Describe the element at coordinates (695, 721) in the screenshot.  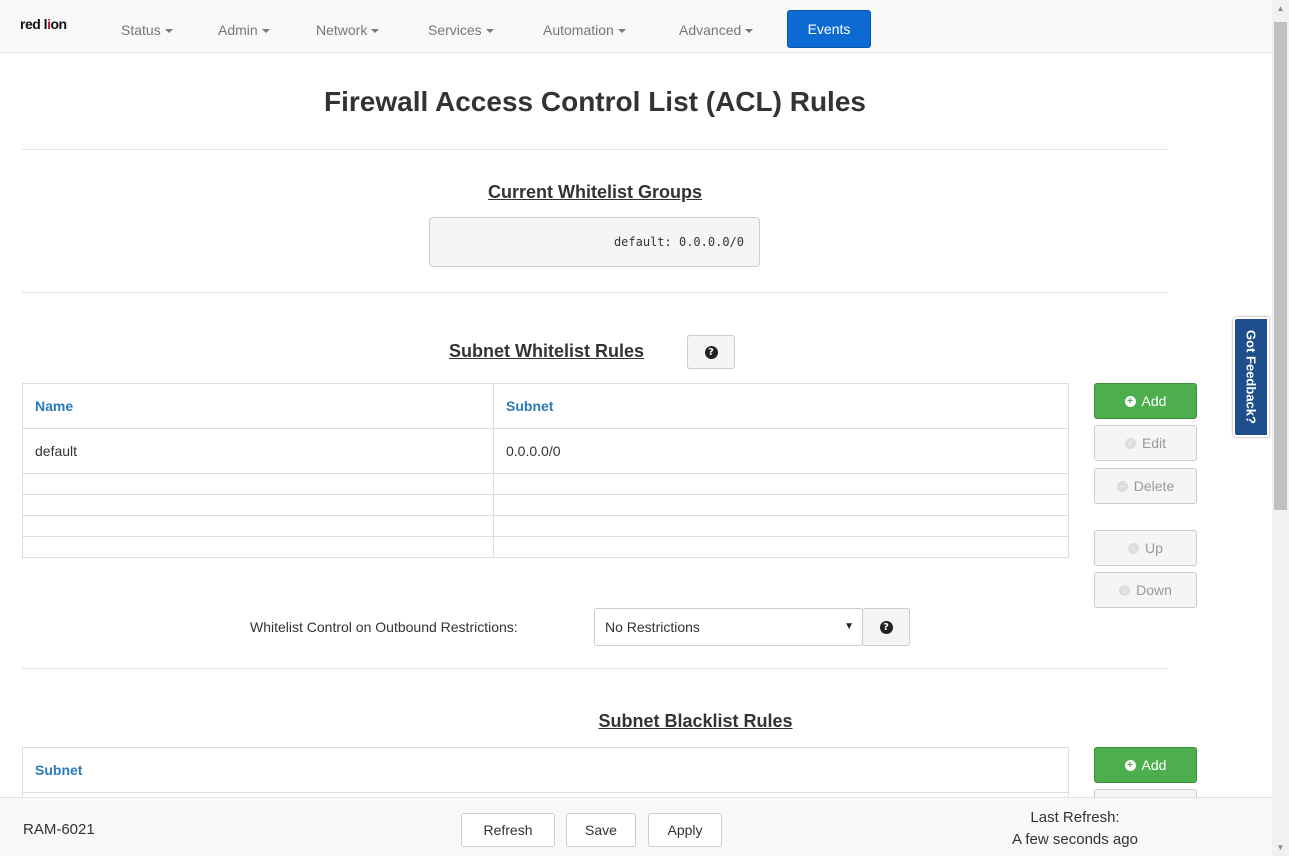
I see `blacklist-rules-title: Subnet Blacklist Rules` at that location.